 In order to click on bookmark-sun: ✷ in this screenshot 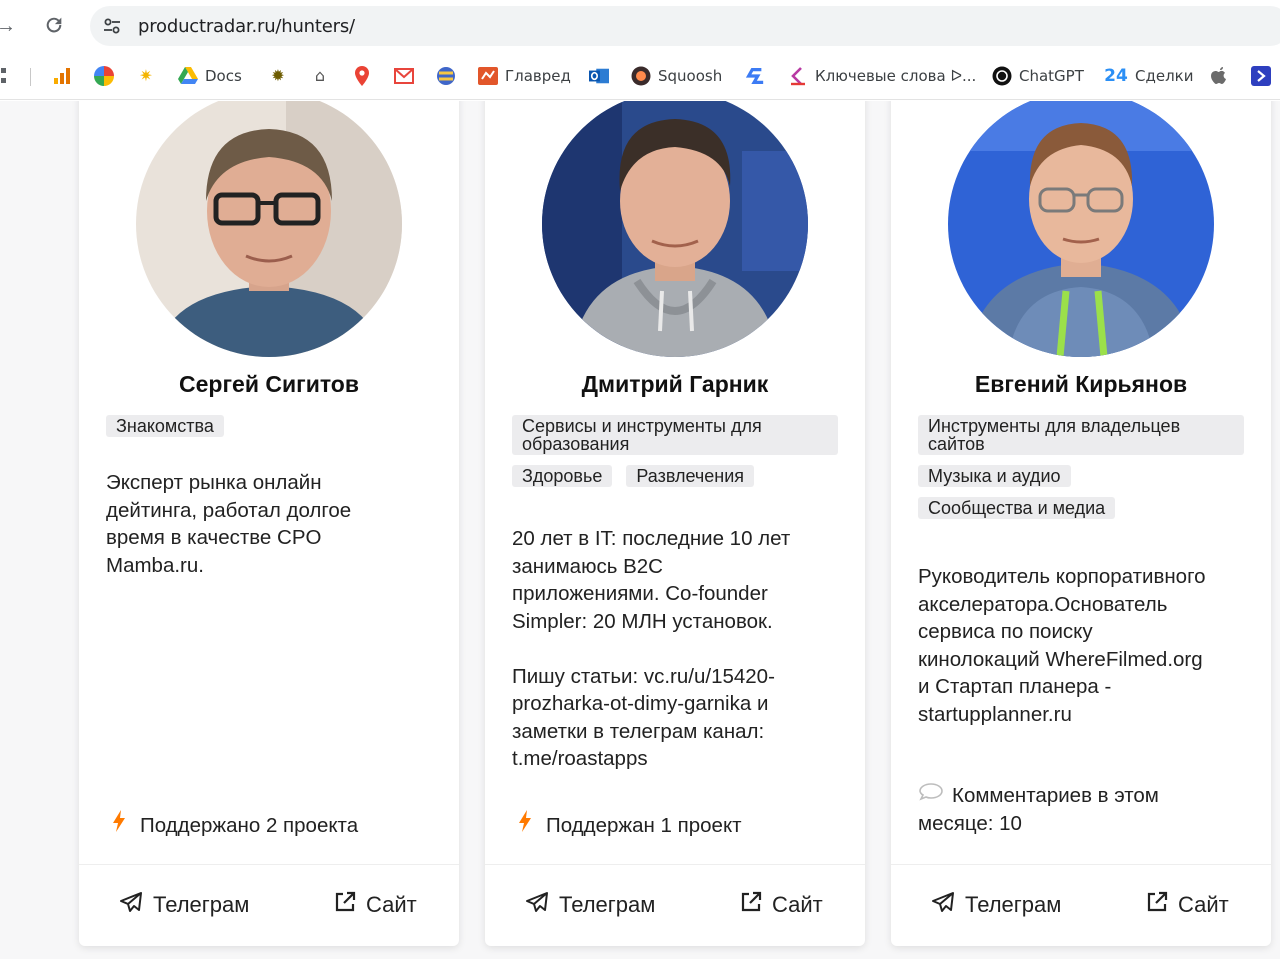, I will do `click(146, 76)`.